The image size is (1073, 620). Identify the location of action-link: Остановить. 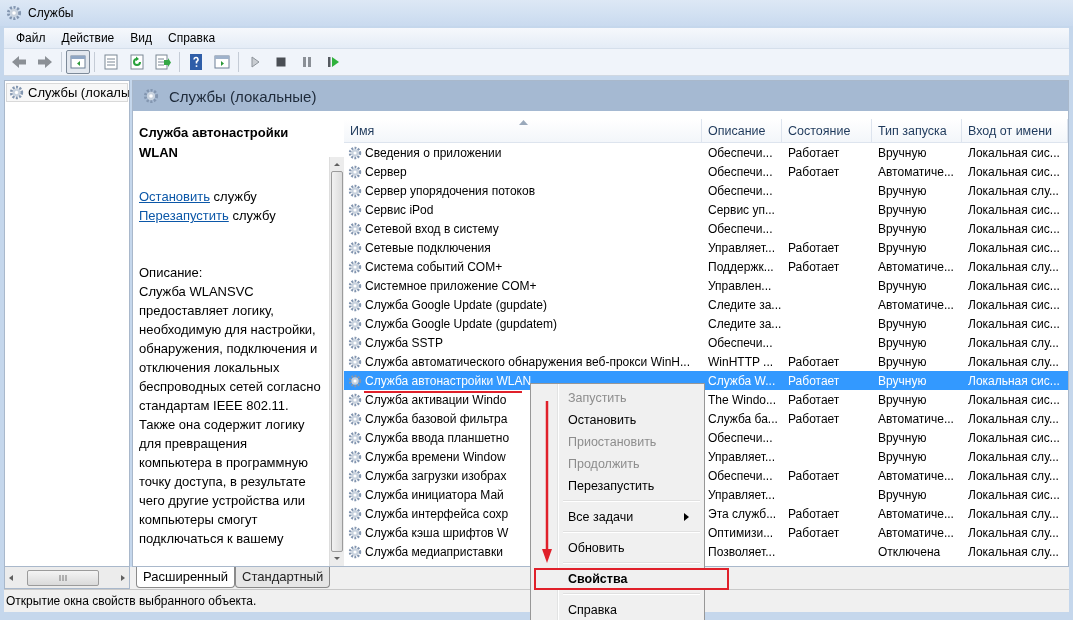
(174, 196).